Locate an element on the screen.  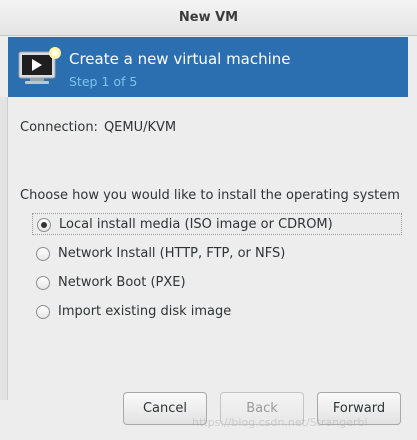
wizard-step-indicator: Step 1 of 5 is located at coordinates (103, 81).